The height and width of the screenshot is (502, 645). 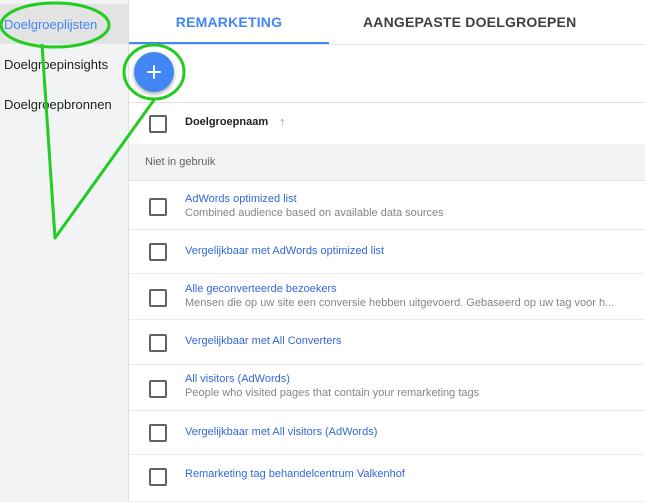 I want to click on sidebar-item-label: Doelgroepinsights, so click(x=56, y=64).